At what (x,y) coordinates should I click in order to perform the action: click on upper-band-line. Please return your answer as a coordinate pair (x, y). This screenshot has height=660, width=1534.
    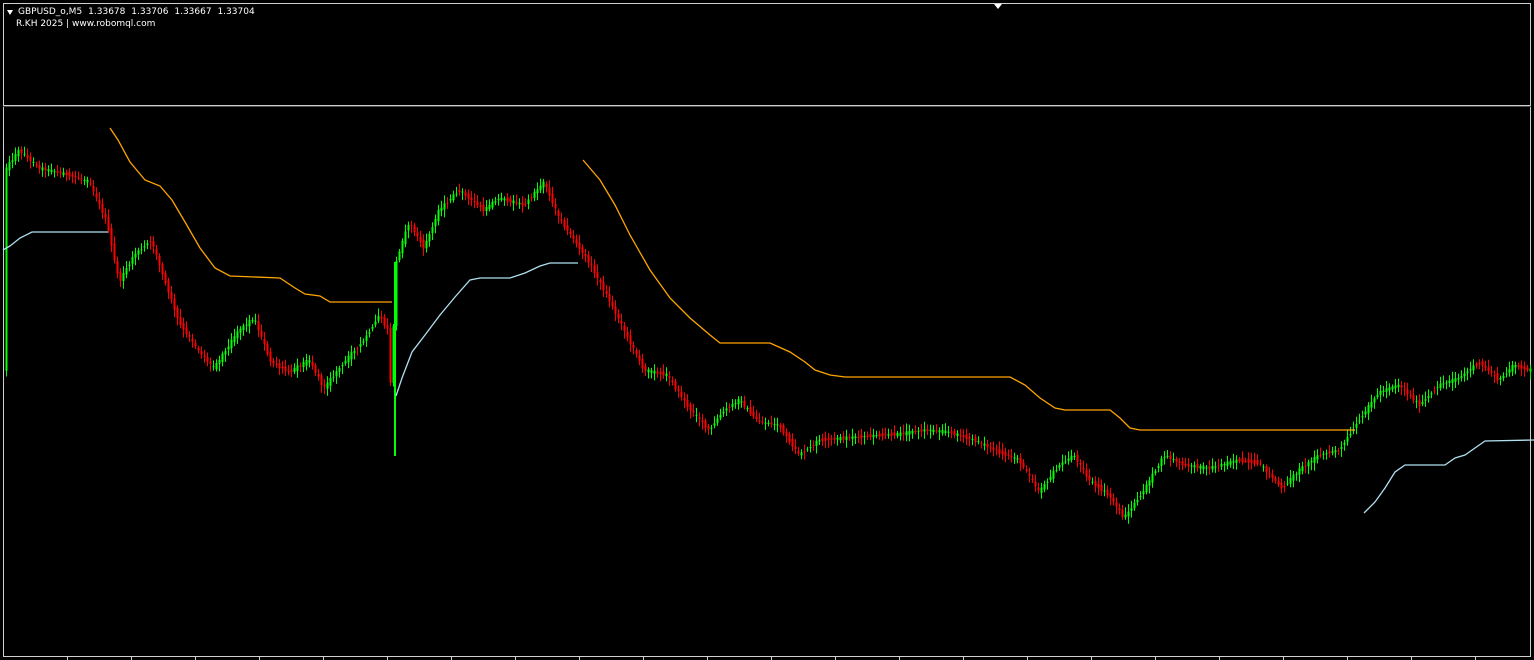
    Looking at the image, I should click on (250, 215).